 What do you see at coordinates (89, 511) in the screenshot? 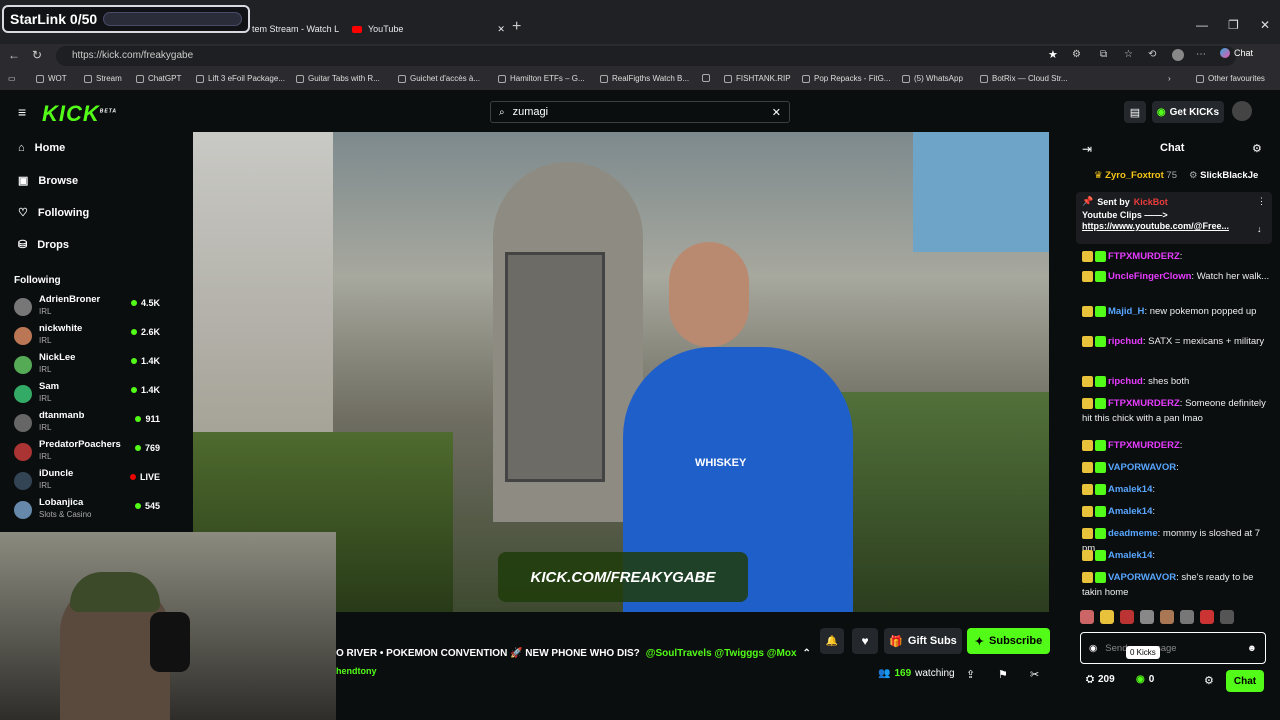
I see `followed-channel: Lobanjica Slots & Casino 545` at bounding box center [89, 511].